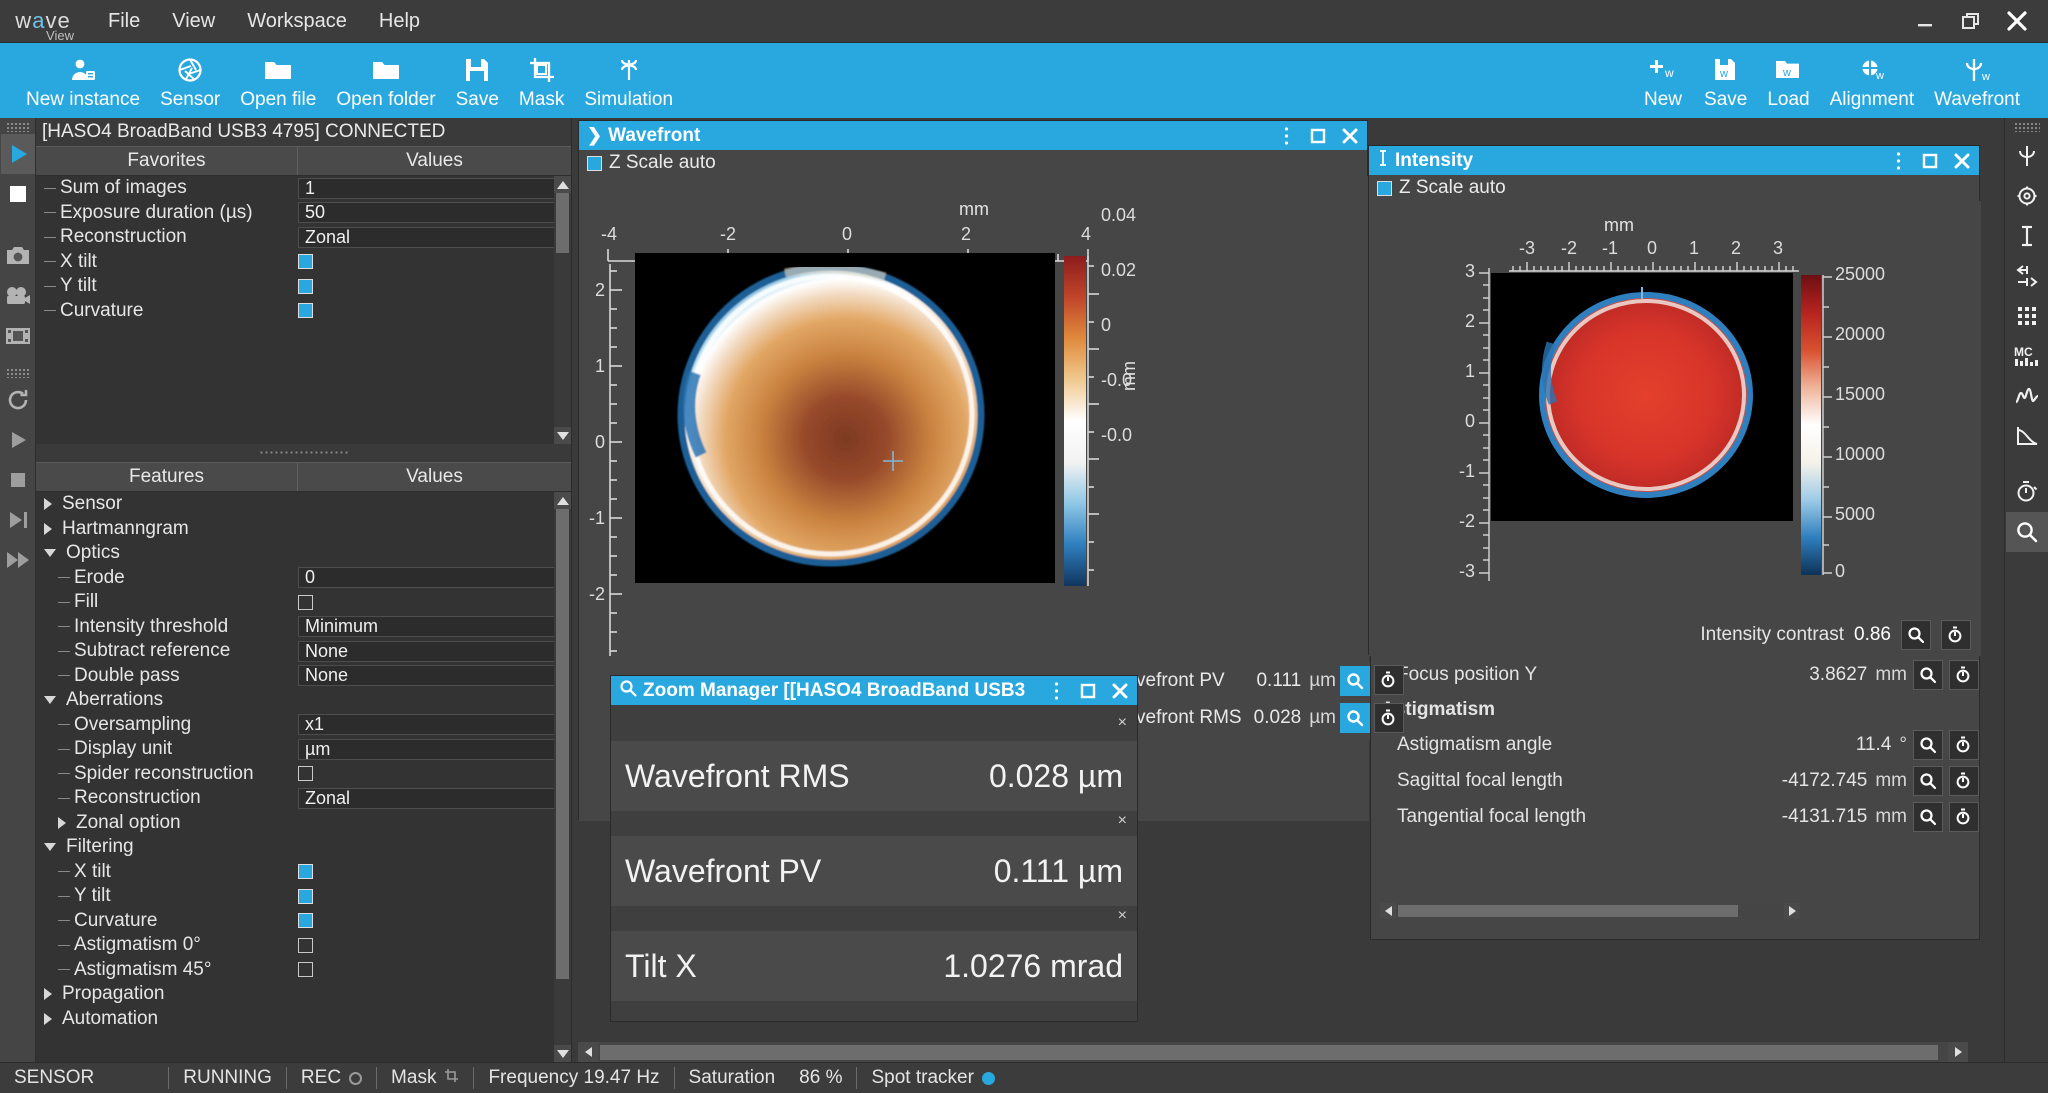 The image size is (2048, 1093). I want to click on zoom-manager-maximize-button, so click(1088, 691).